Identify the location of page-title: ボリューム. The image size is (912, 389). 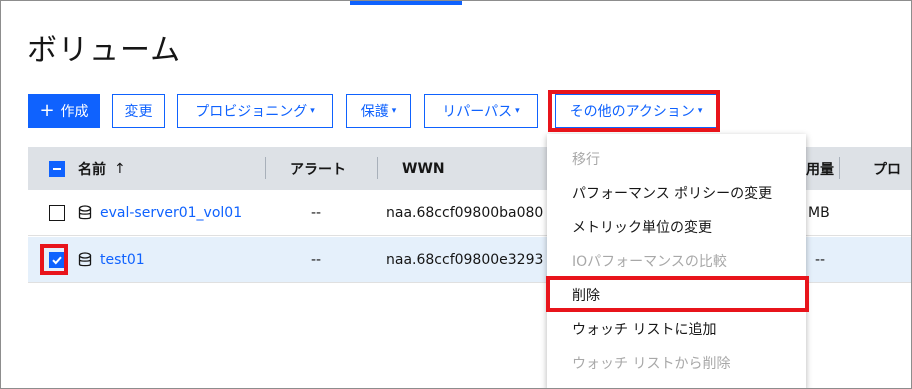
(104, 50).